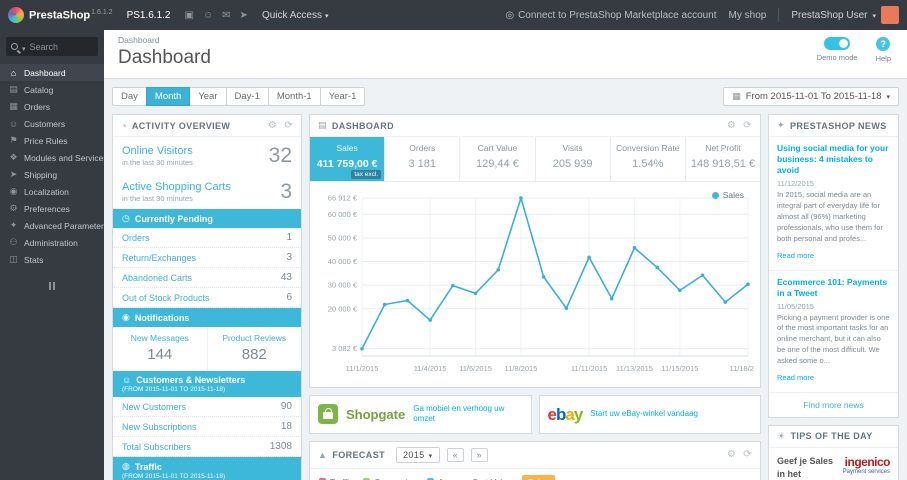 This screenshot has width=907, height=480. Describe the element at coordinates (52, 191) in the screenshot. I see `sidebar-item-localization: ◉ Localization` at that location.